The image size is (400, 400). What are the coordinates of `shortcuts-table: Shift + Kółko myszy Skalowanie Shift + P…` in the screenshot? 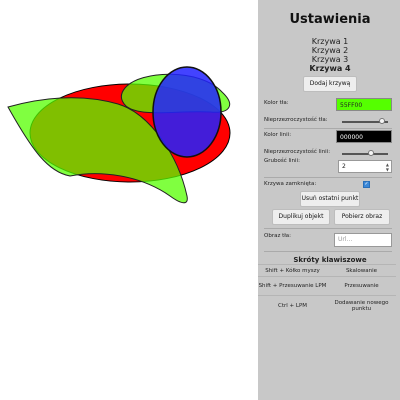 It's located at (327, 290).